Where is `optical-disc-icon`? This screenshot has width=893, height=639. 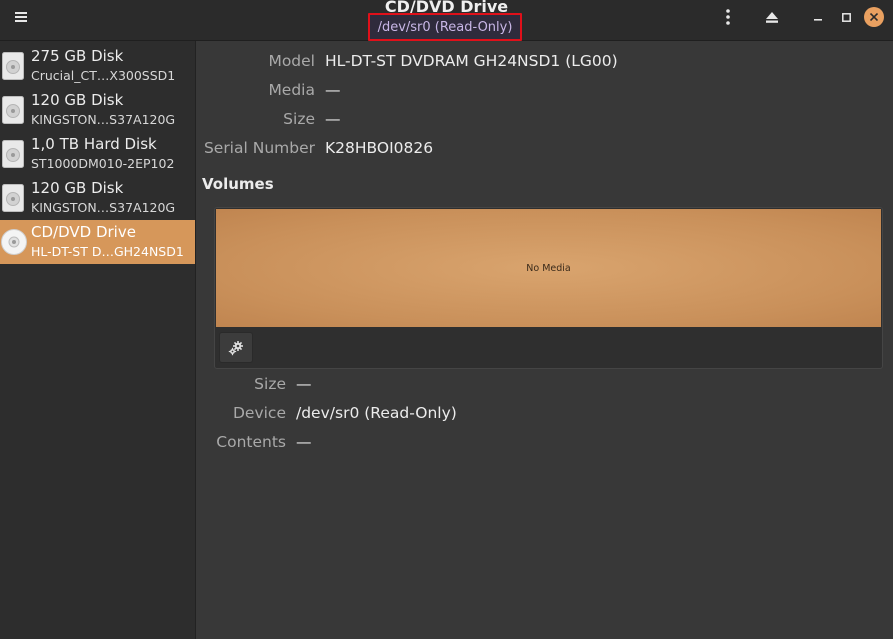
optical-disc-icon is located at coordinates (14, 242).